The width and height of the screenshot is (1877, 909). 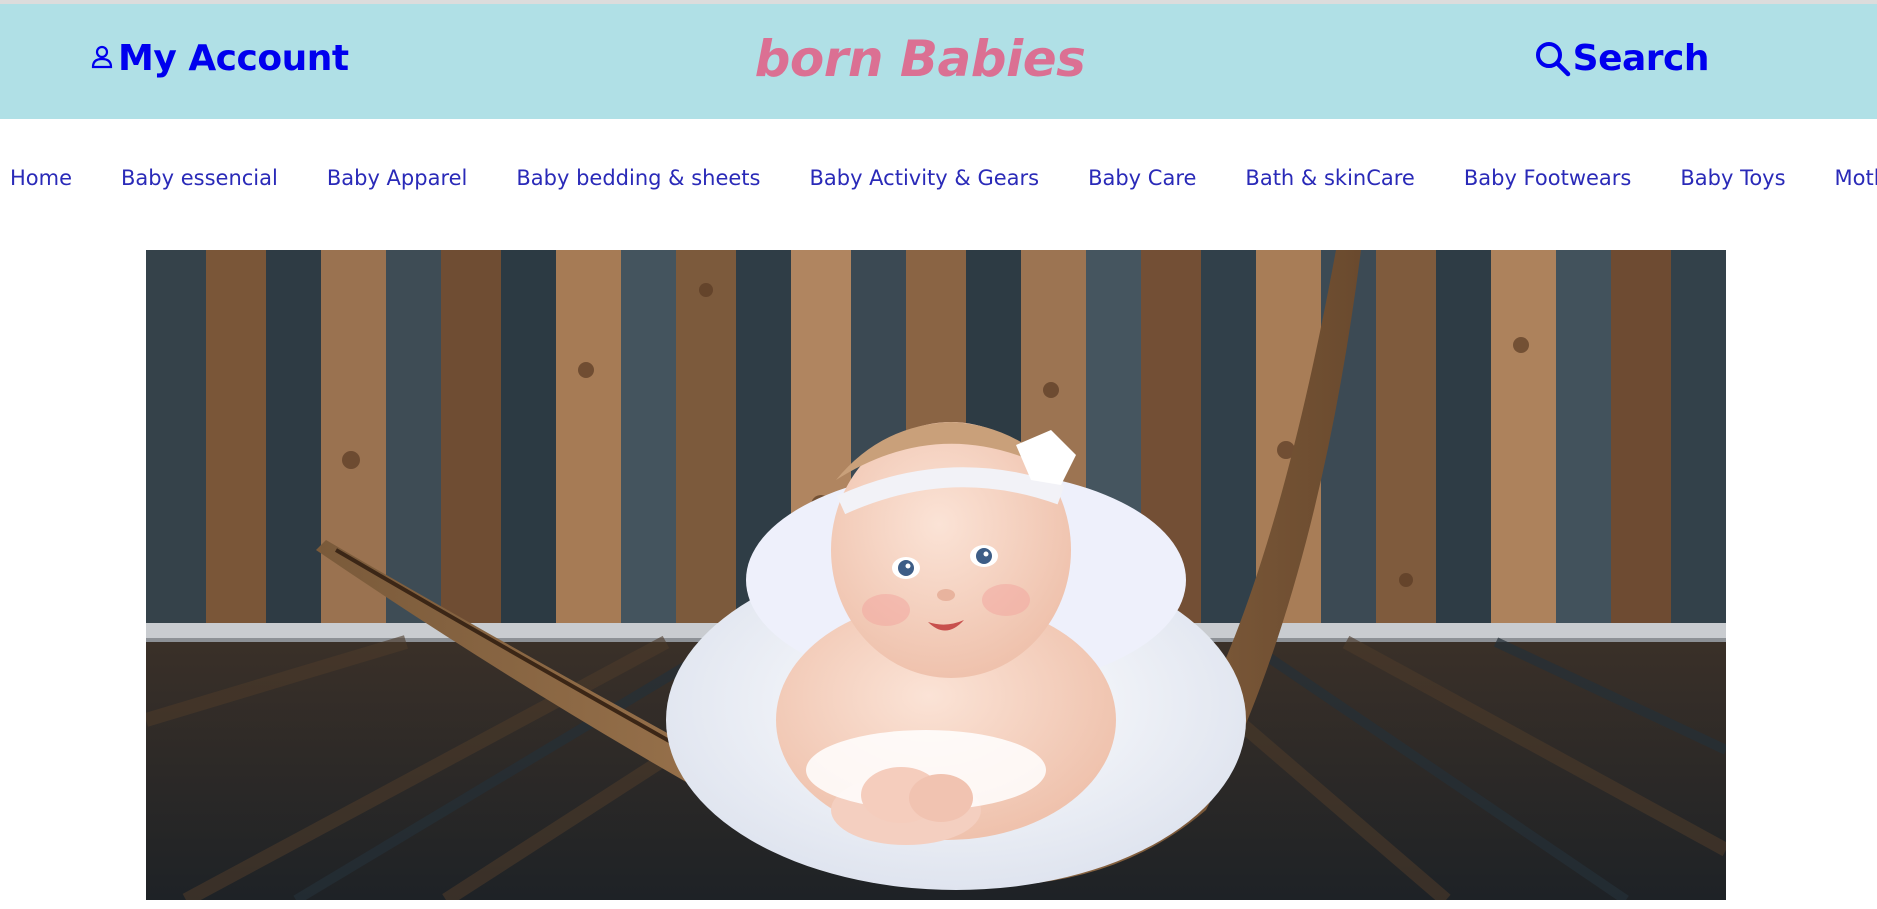 I want to click on nav-baby-essencial: Baby essencial, so click(x=199, y=178).